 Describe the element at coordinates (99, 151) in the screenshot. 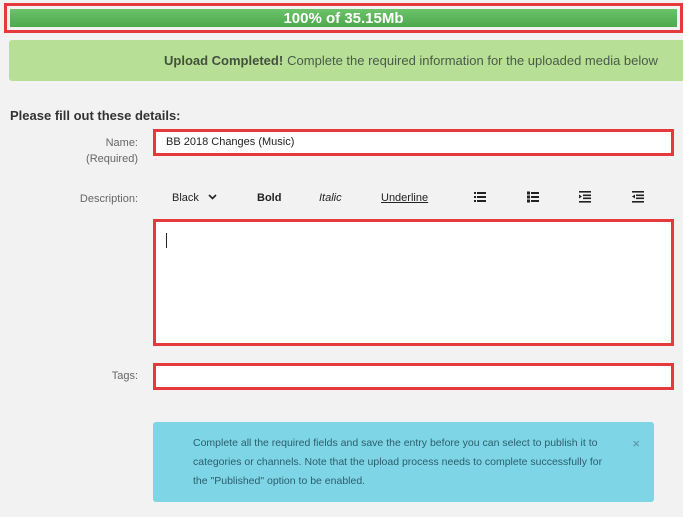

I see `name-label-block: Name: (Required)` at that location.